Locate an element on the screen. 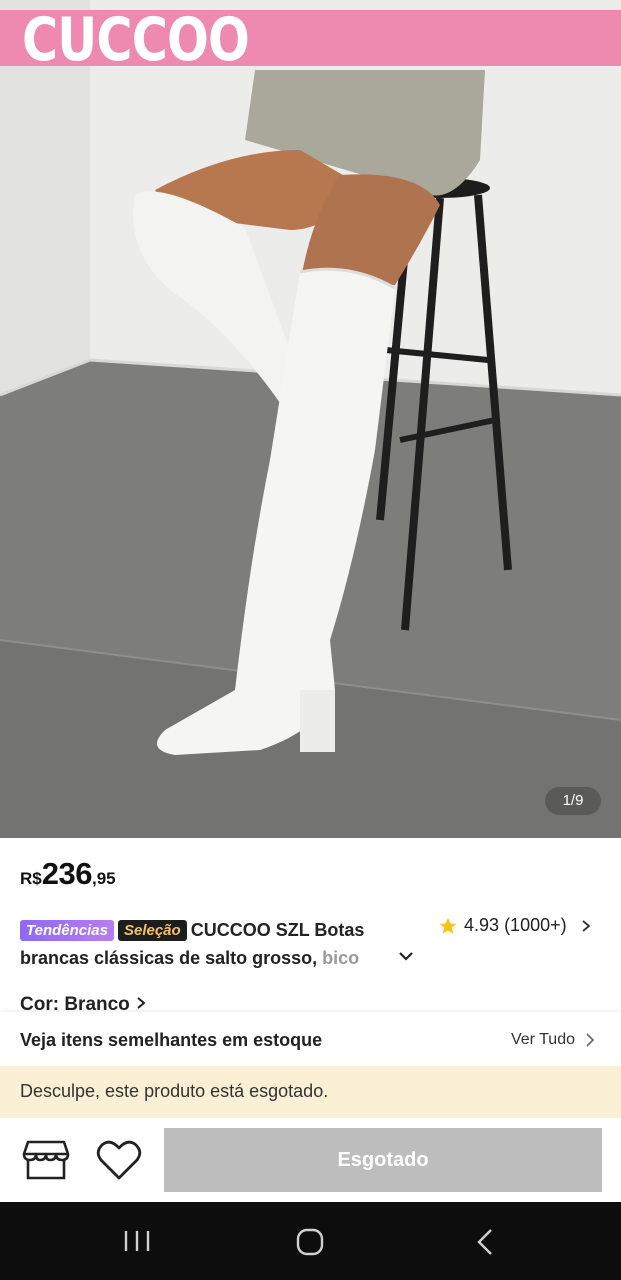 This screenshot has height=1280, width=621. price-decimal: ,95 is located at coordinates (103, 878).